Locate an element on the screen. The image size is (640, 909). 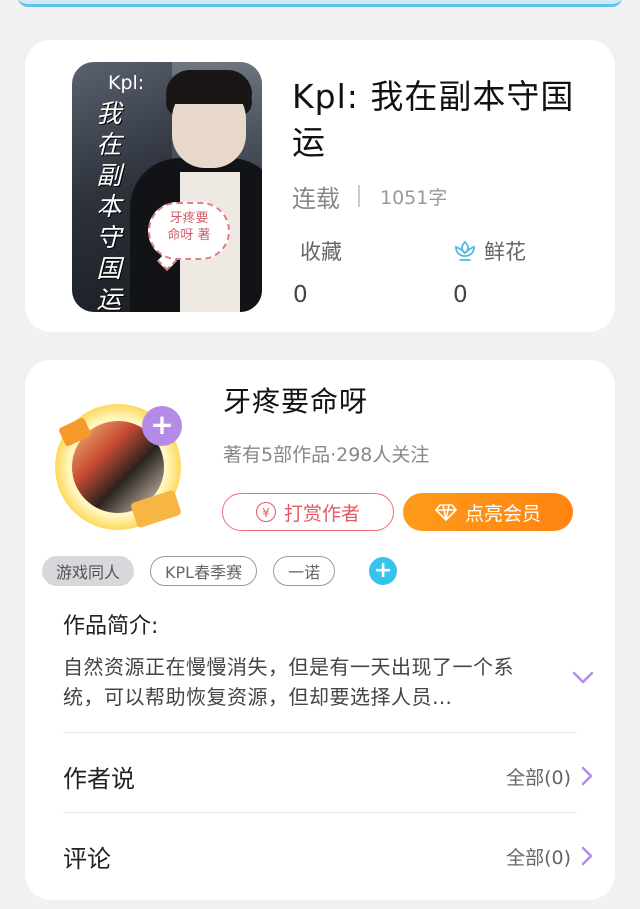
vip-button-label: 点亮会员 is located at coordinates (502, 513).